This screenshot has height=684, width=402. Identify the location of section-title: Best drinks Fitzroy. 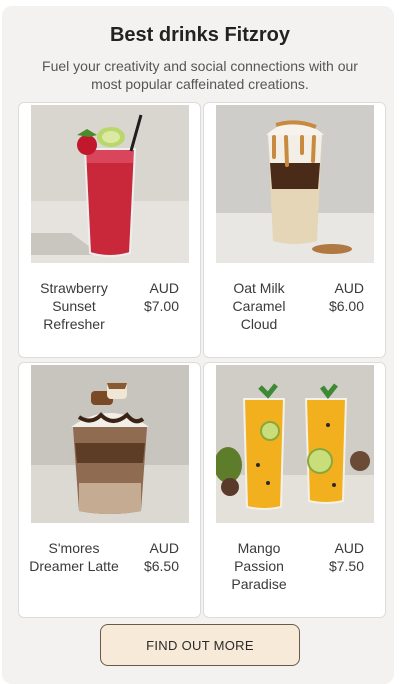
(200, 35).